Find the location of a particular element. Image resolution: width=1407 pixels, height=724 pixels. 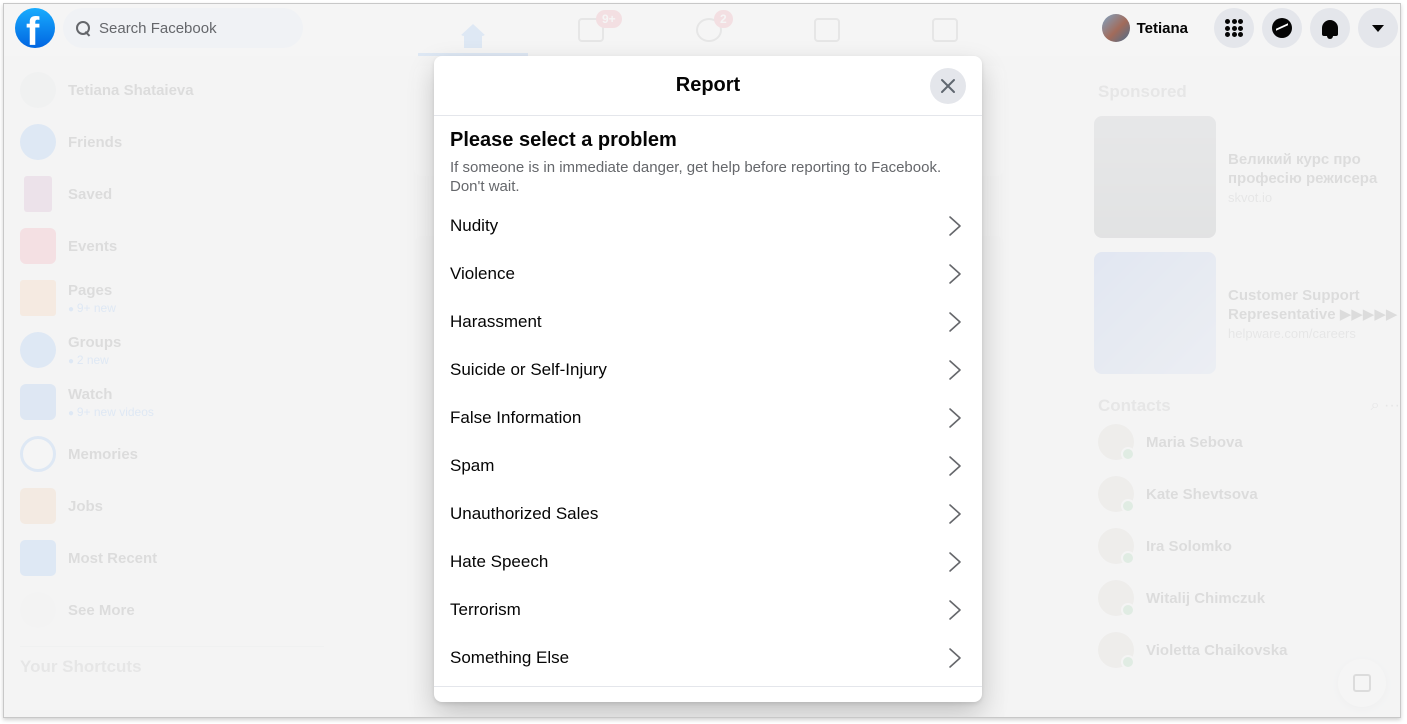

problem-option: Harassment is located at coordinates (708, 322).